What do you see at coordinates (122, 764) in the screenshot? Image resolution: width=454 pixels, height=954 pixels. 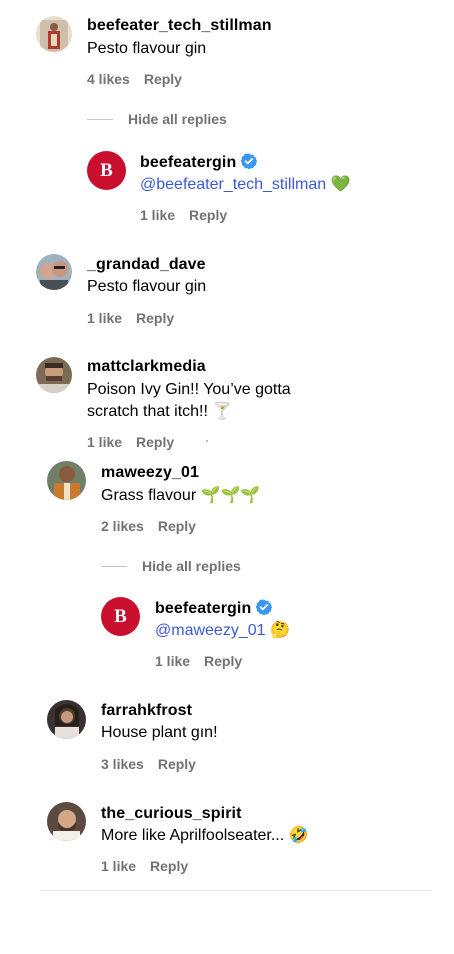 I see `likes-count: 3 likes` at bounding box center [122, 764].